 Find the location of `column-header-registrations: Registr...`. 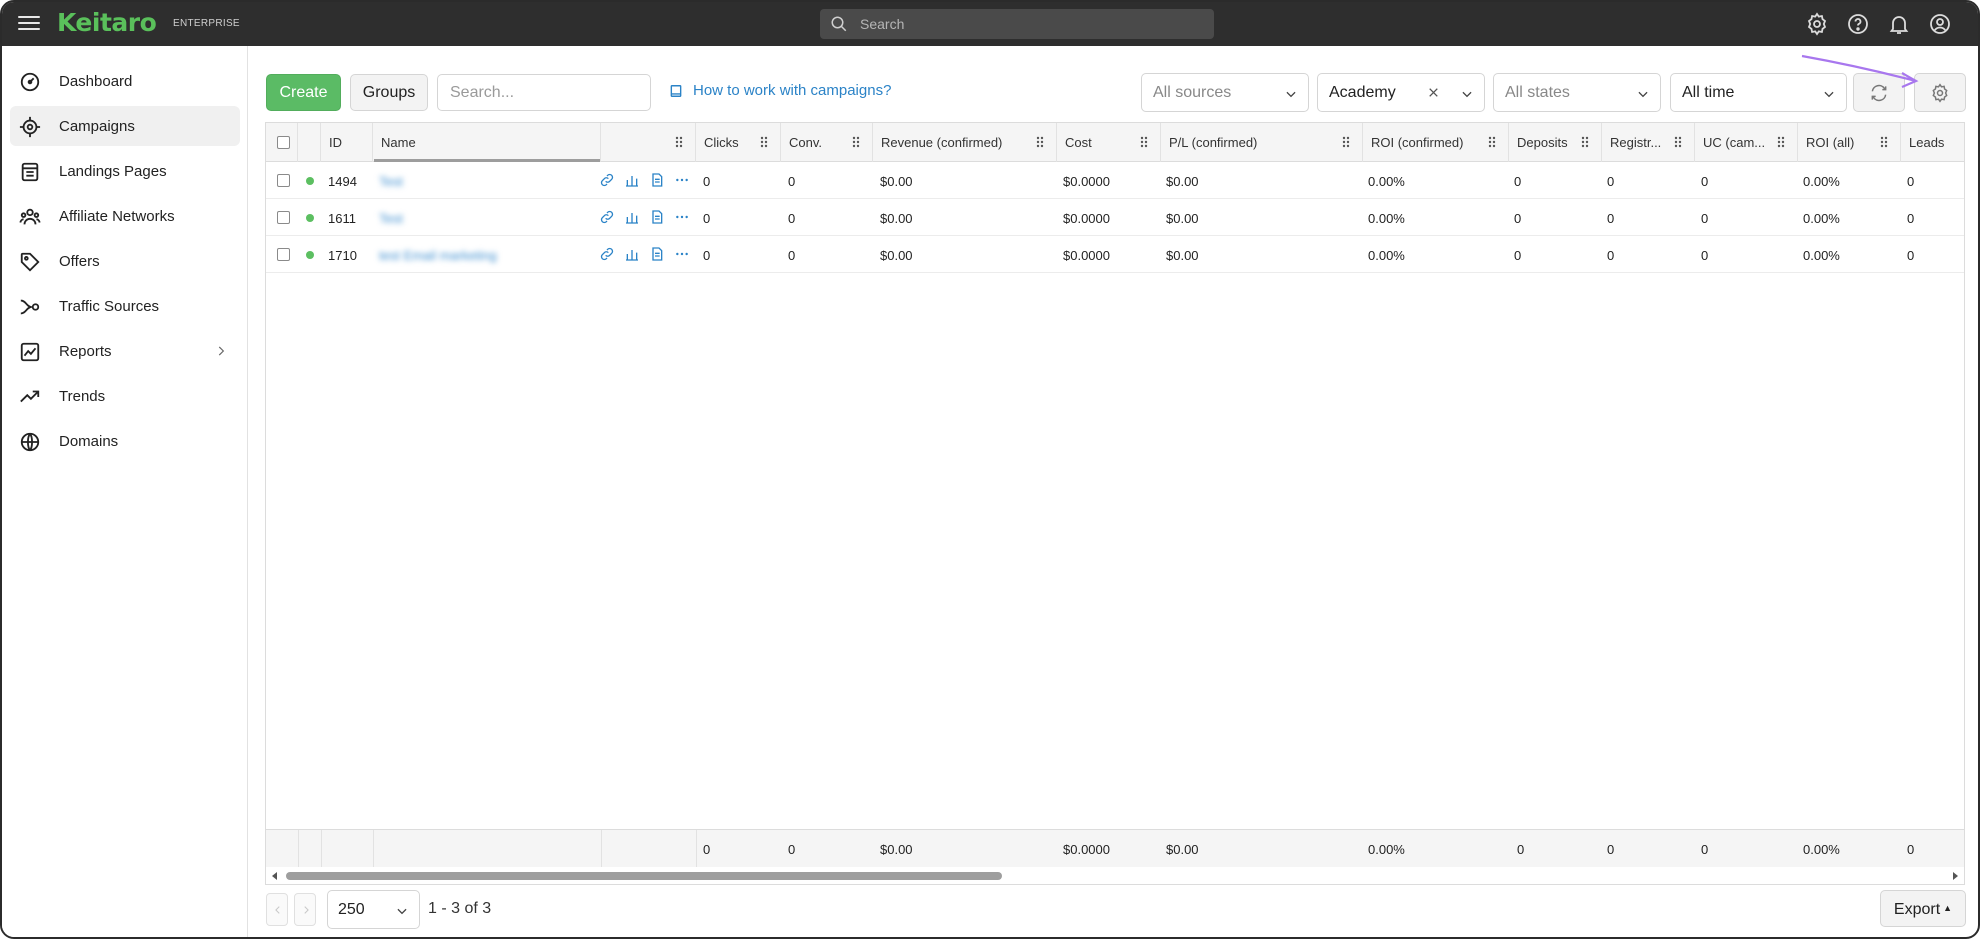

column-header-registrations: Registr... is located at coordinates (1648, 142).